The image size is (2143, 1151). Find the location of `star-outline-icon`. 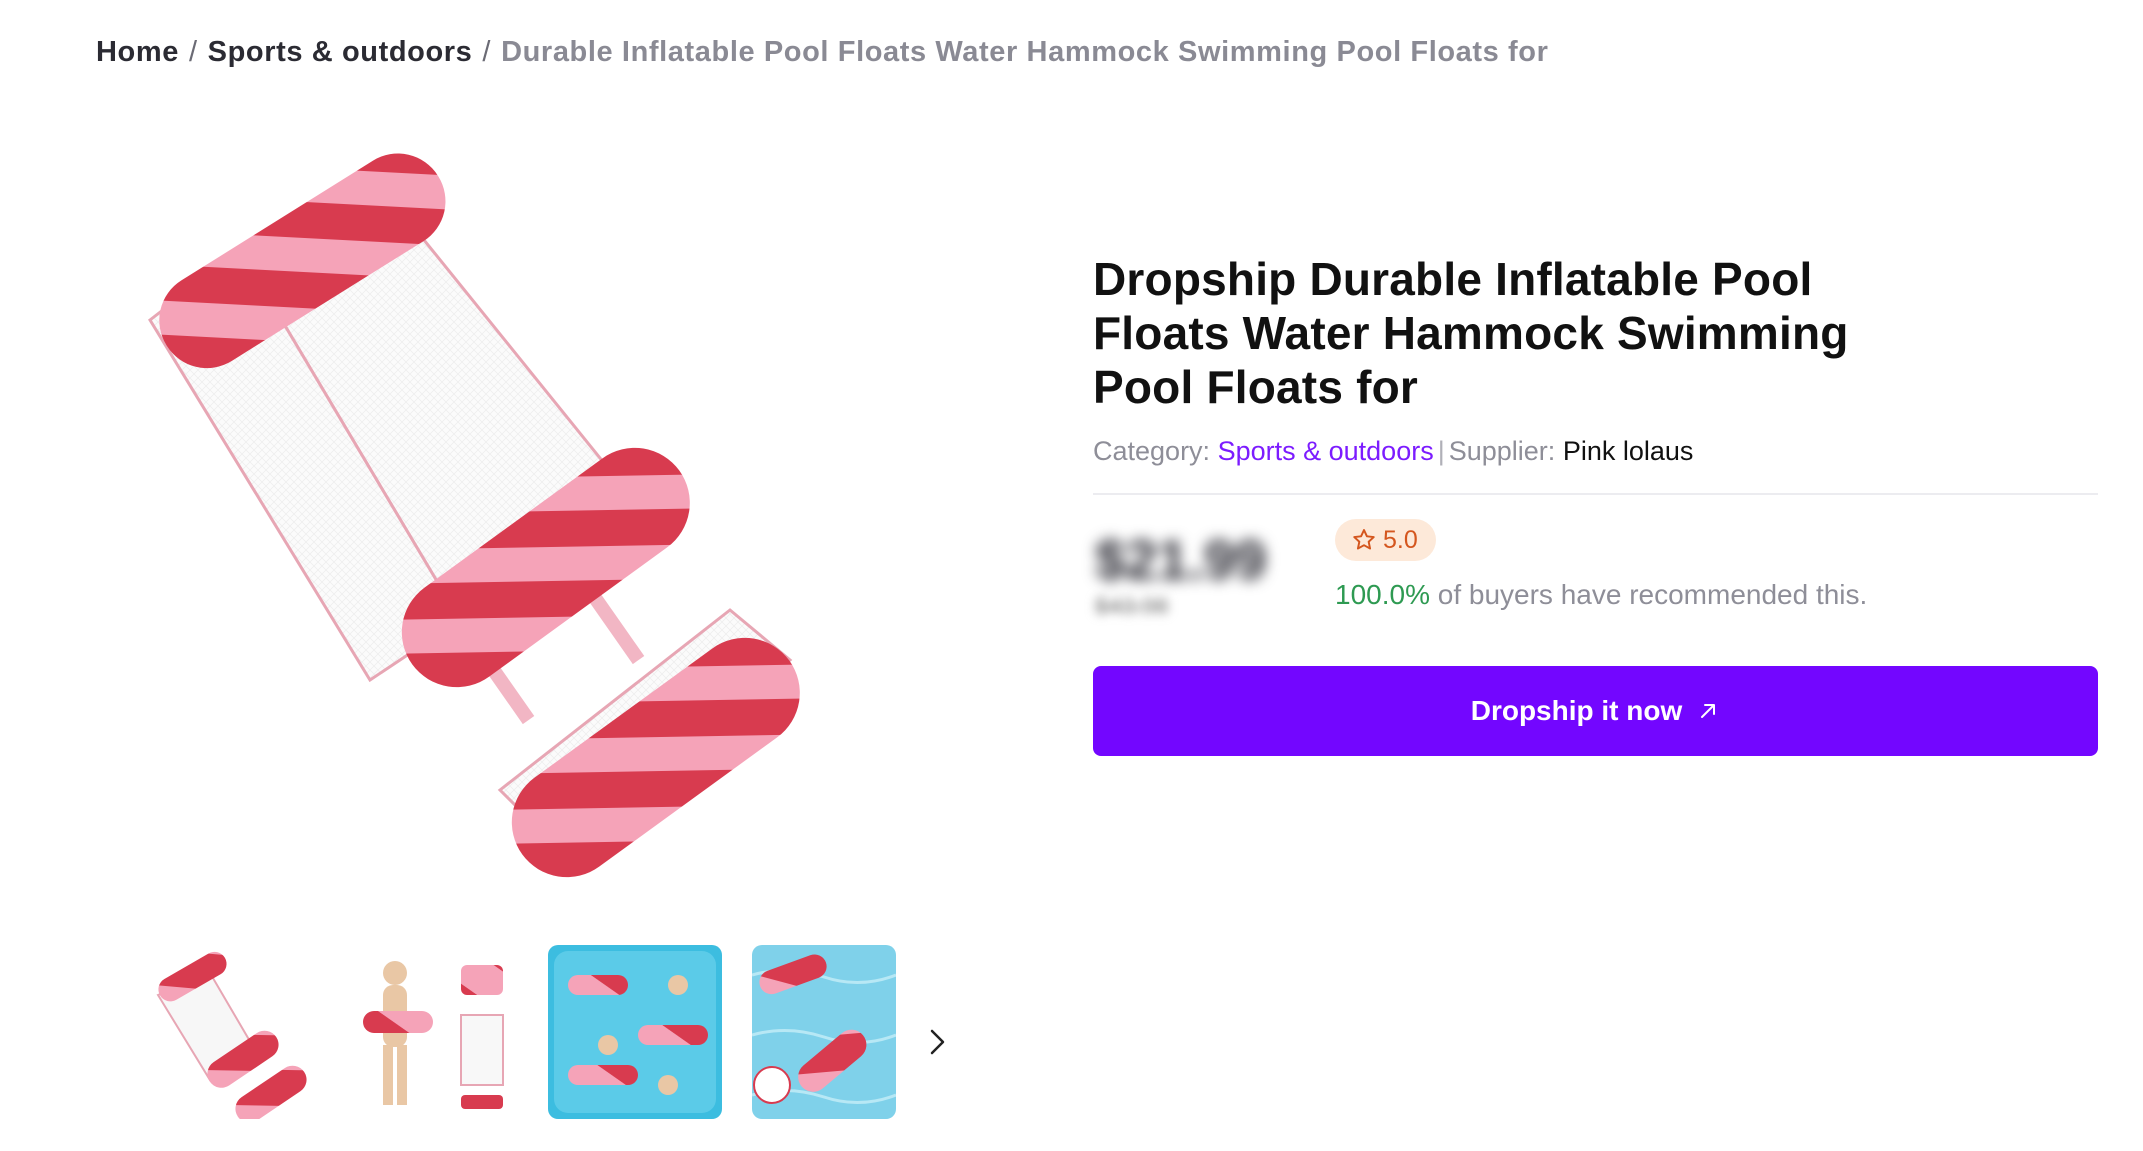

star-outline-icon is located at coordinates (1364, 539).